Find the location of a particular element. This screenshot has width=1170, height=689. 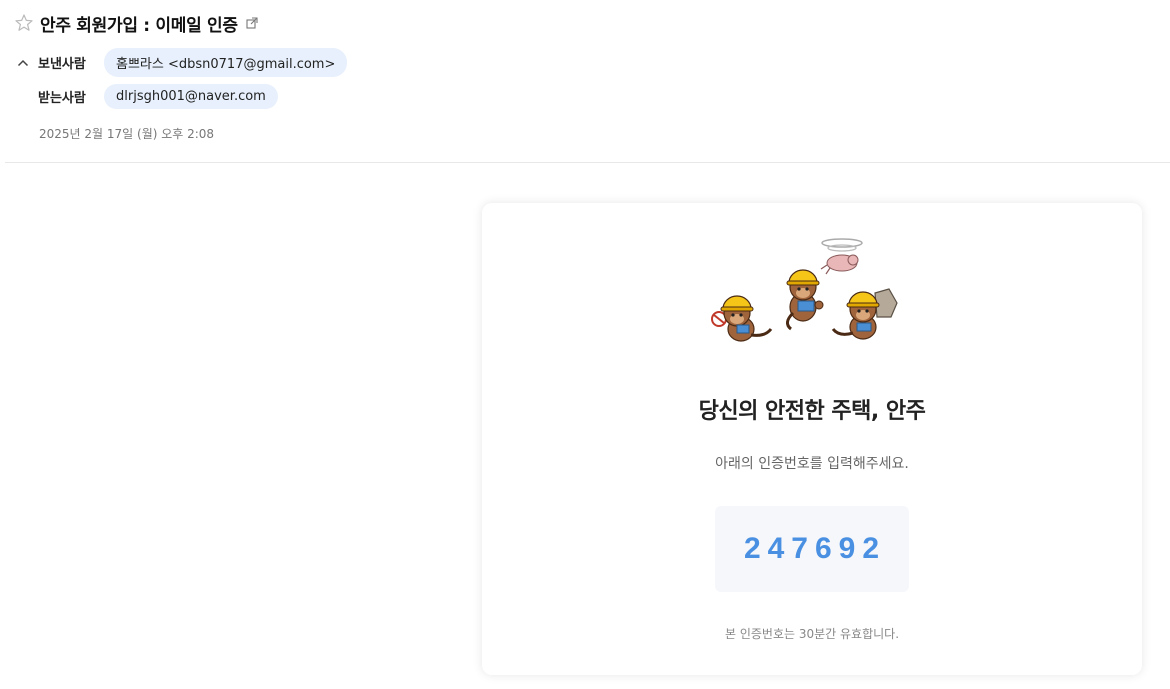

card-description: 아래의 인증번호를 입력해주세요. is located at coordinates (812, 464).